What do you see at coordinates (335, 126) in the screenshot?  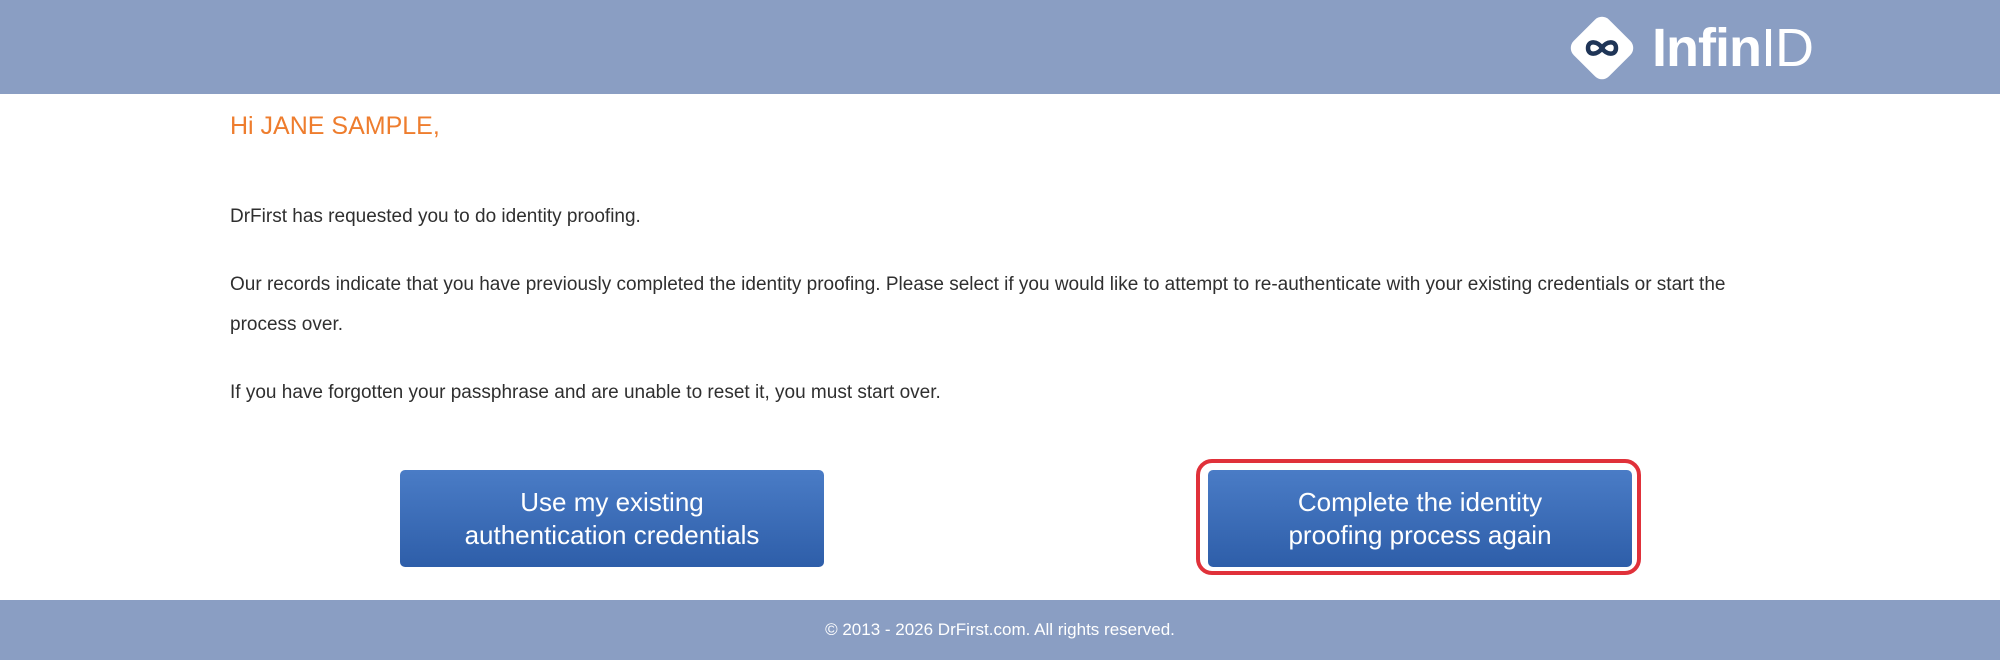 I see `greeting-heading: Hi JANE SAMPLE,` at bounding box center [335, 126].